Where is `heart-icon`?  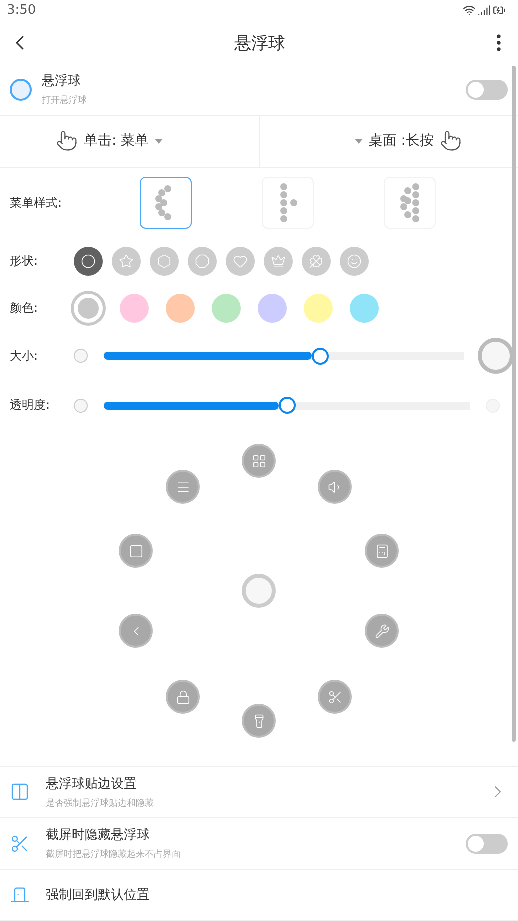
heart-icon is located at coordinates (240, 262).